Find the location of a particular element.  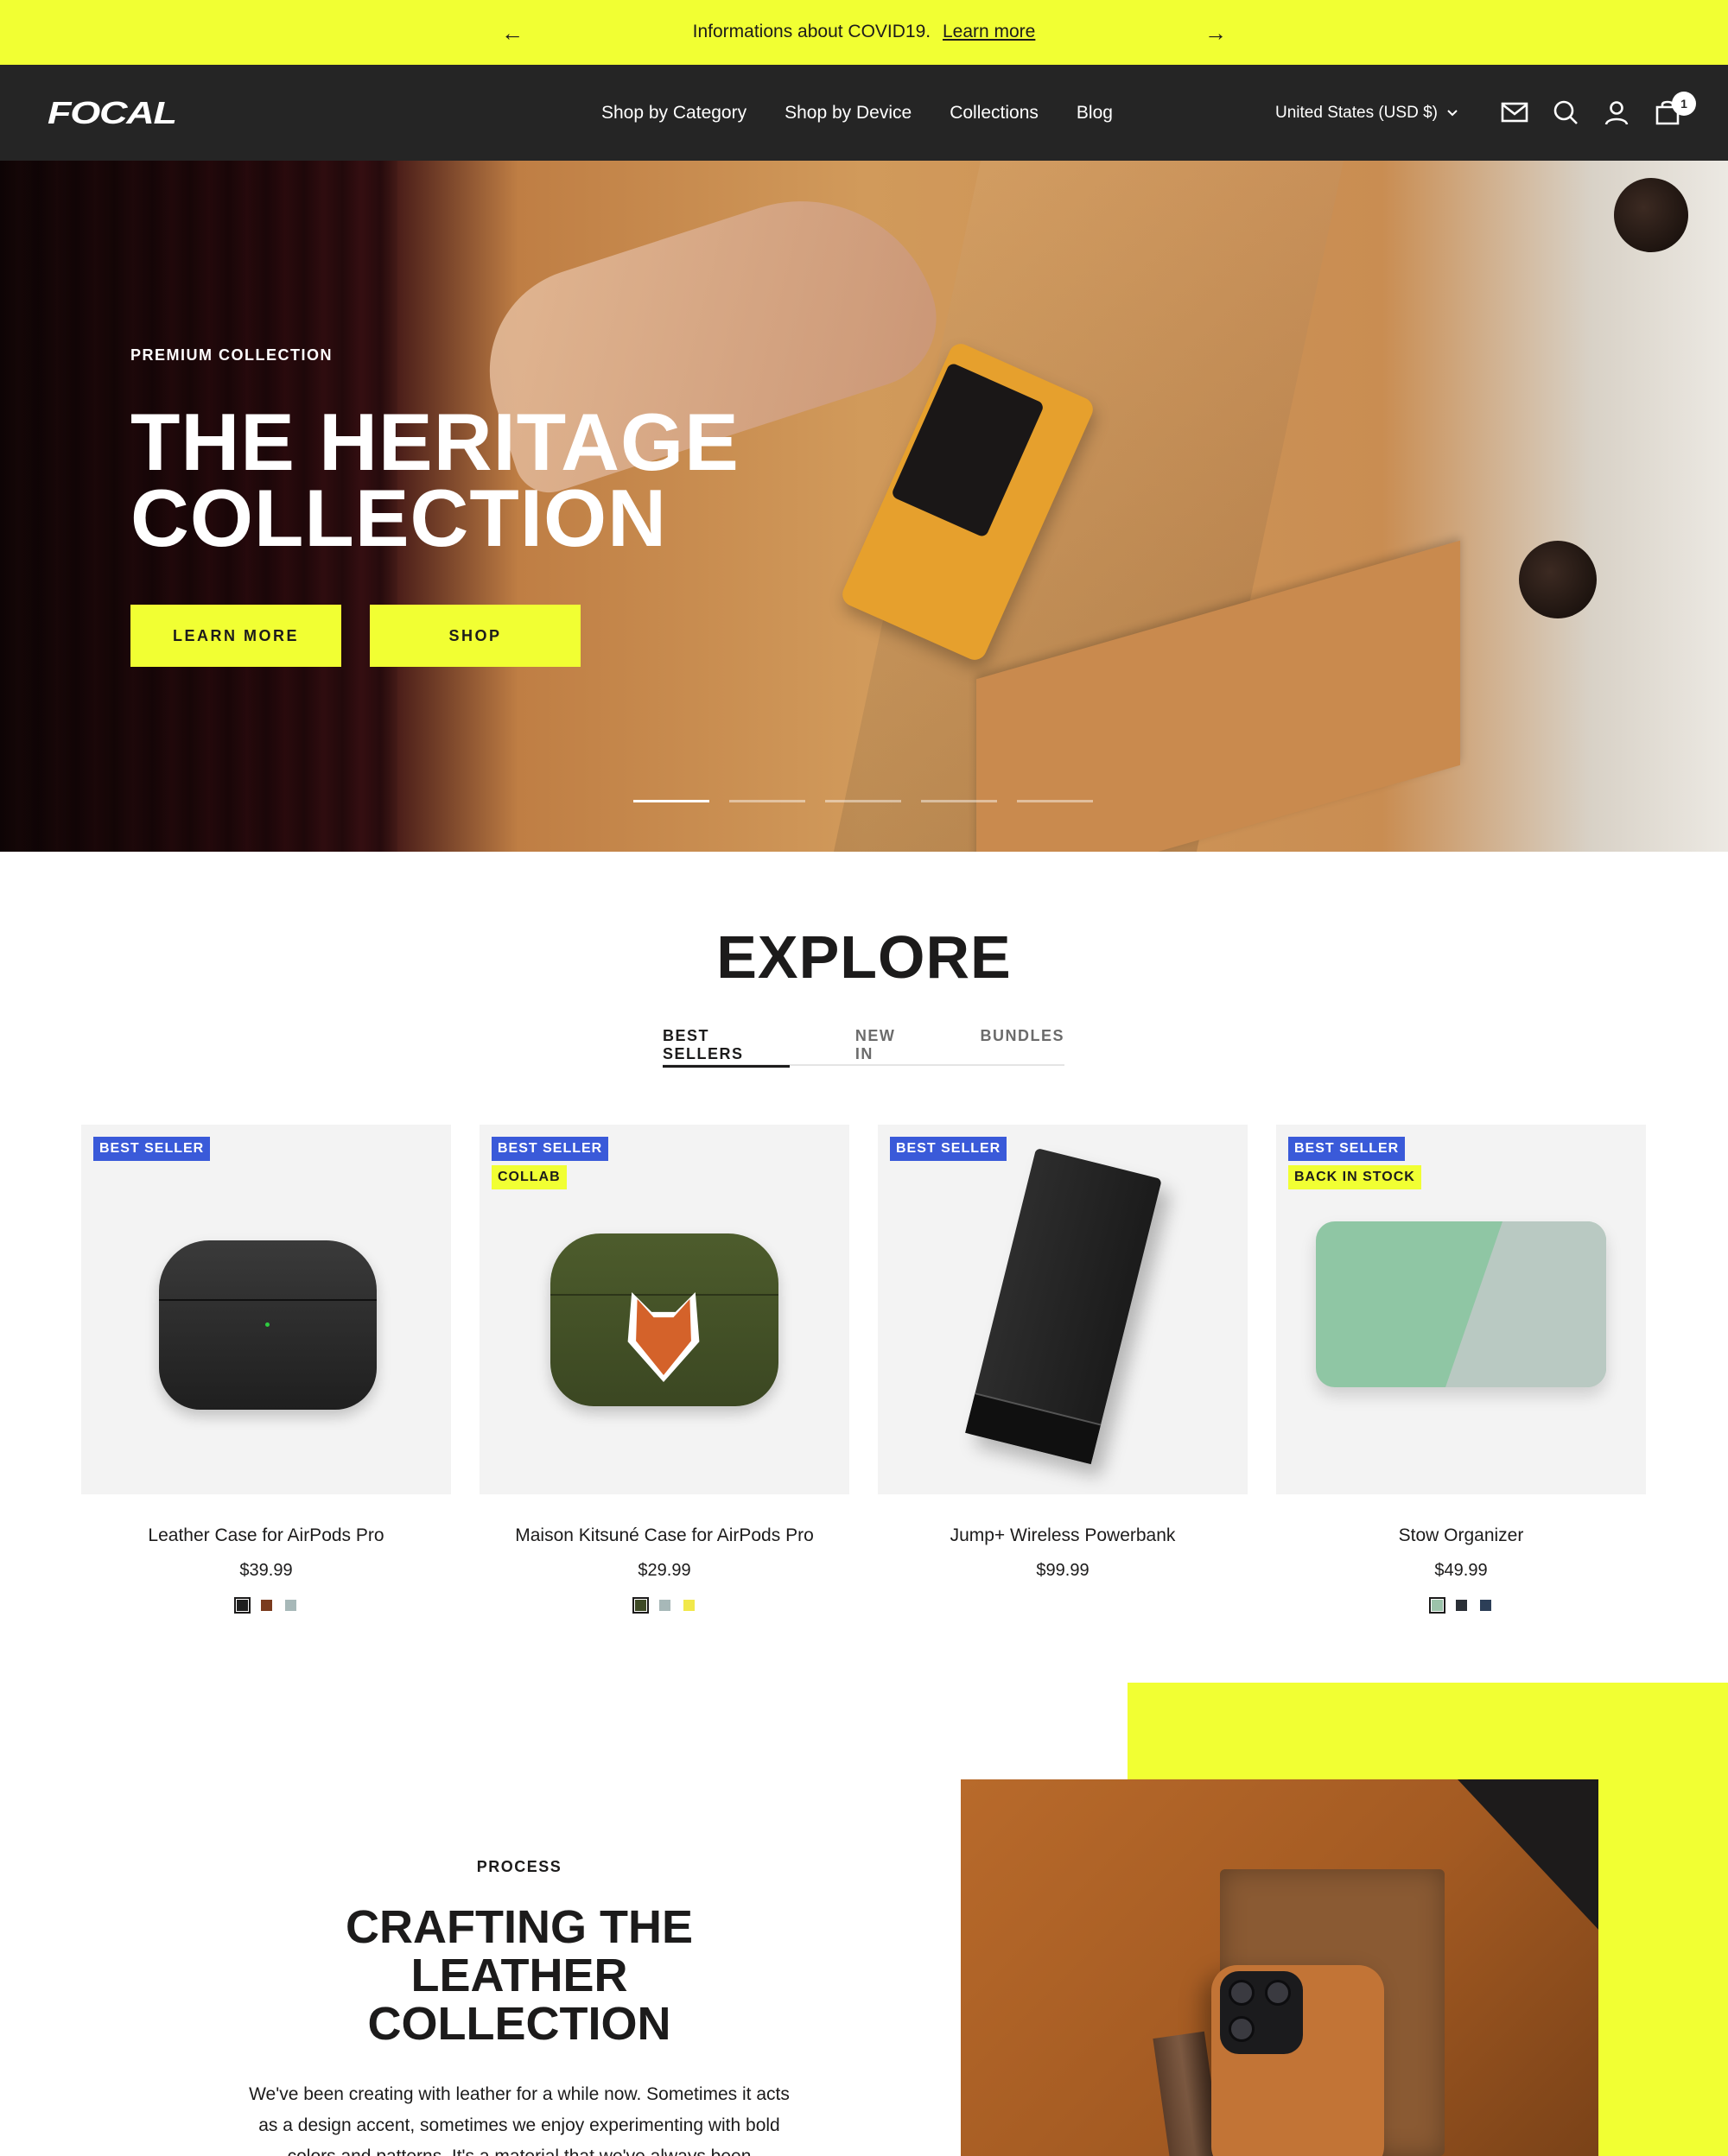

leather-collection-image is located at coordinates (1279, 1967).